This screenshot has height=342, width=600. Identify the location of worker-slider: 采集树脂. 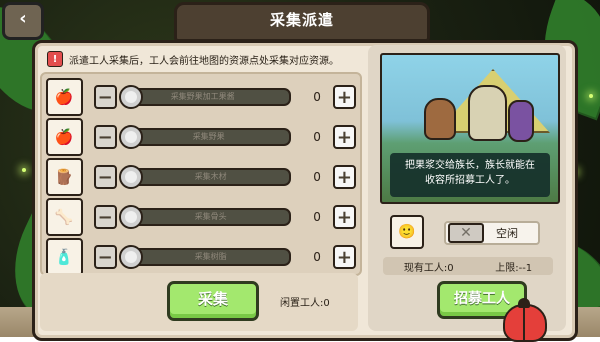
(205, 257).